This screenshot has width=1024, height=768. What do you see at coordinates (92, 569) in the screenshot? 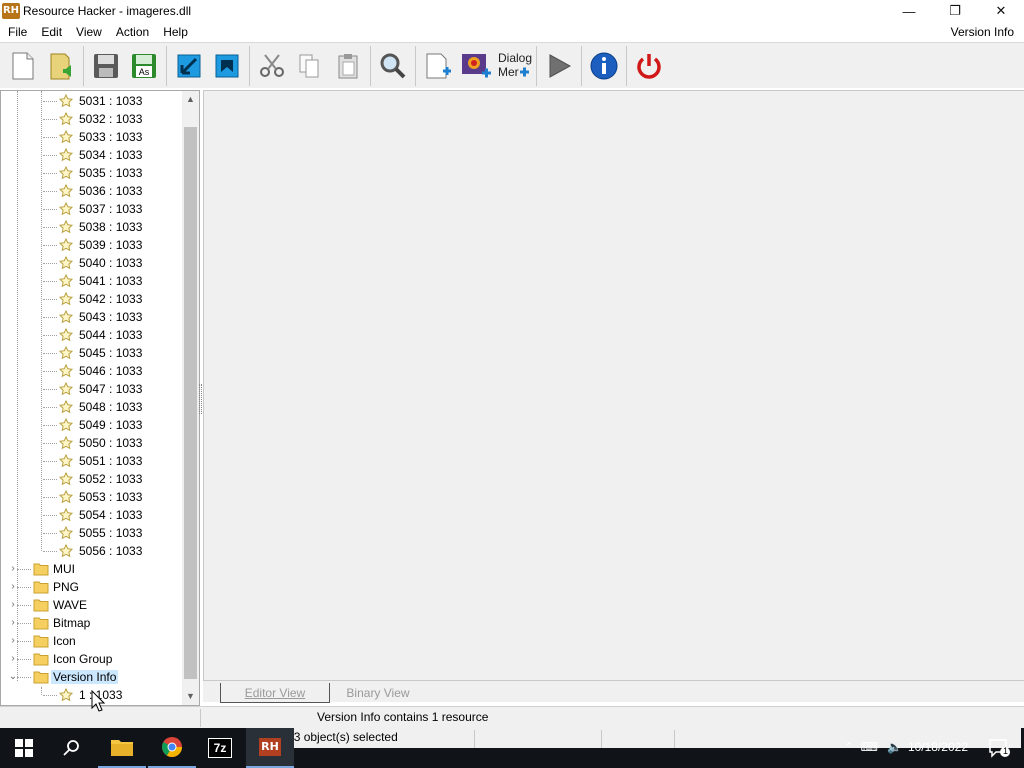
I see `tree-folder-mui: › MUI` at bounding box center [92, 569].